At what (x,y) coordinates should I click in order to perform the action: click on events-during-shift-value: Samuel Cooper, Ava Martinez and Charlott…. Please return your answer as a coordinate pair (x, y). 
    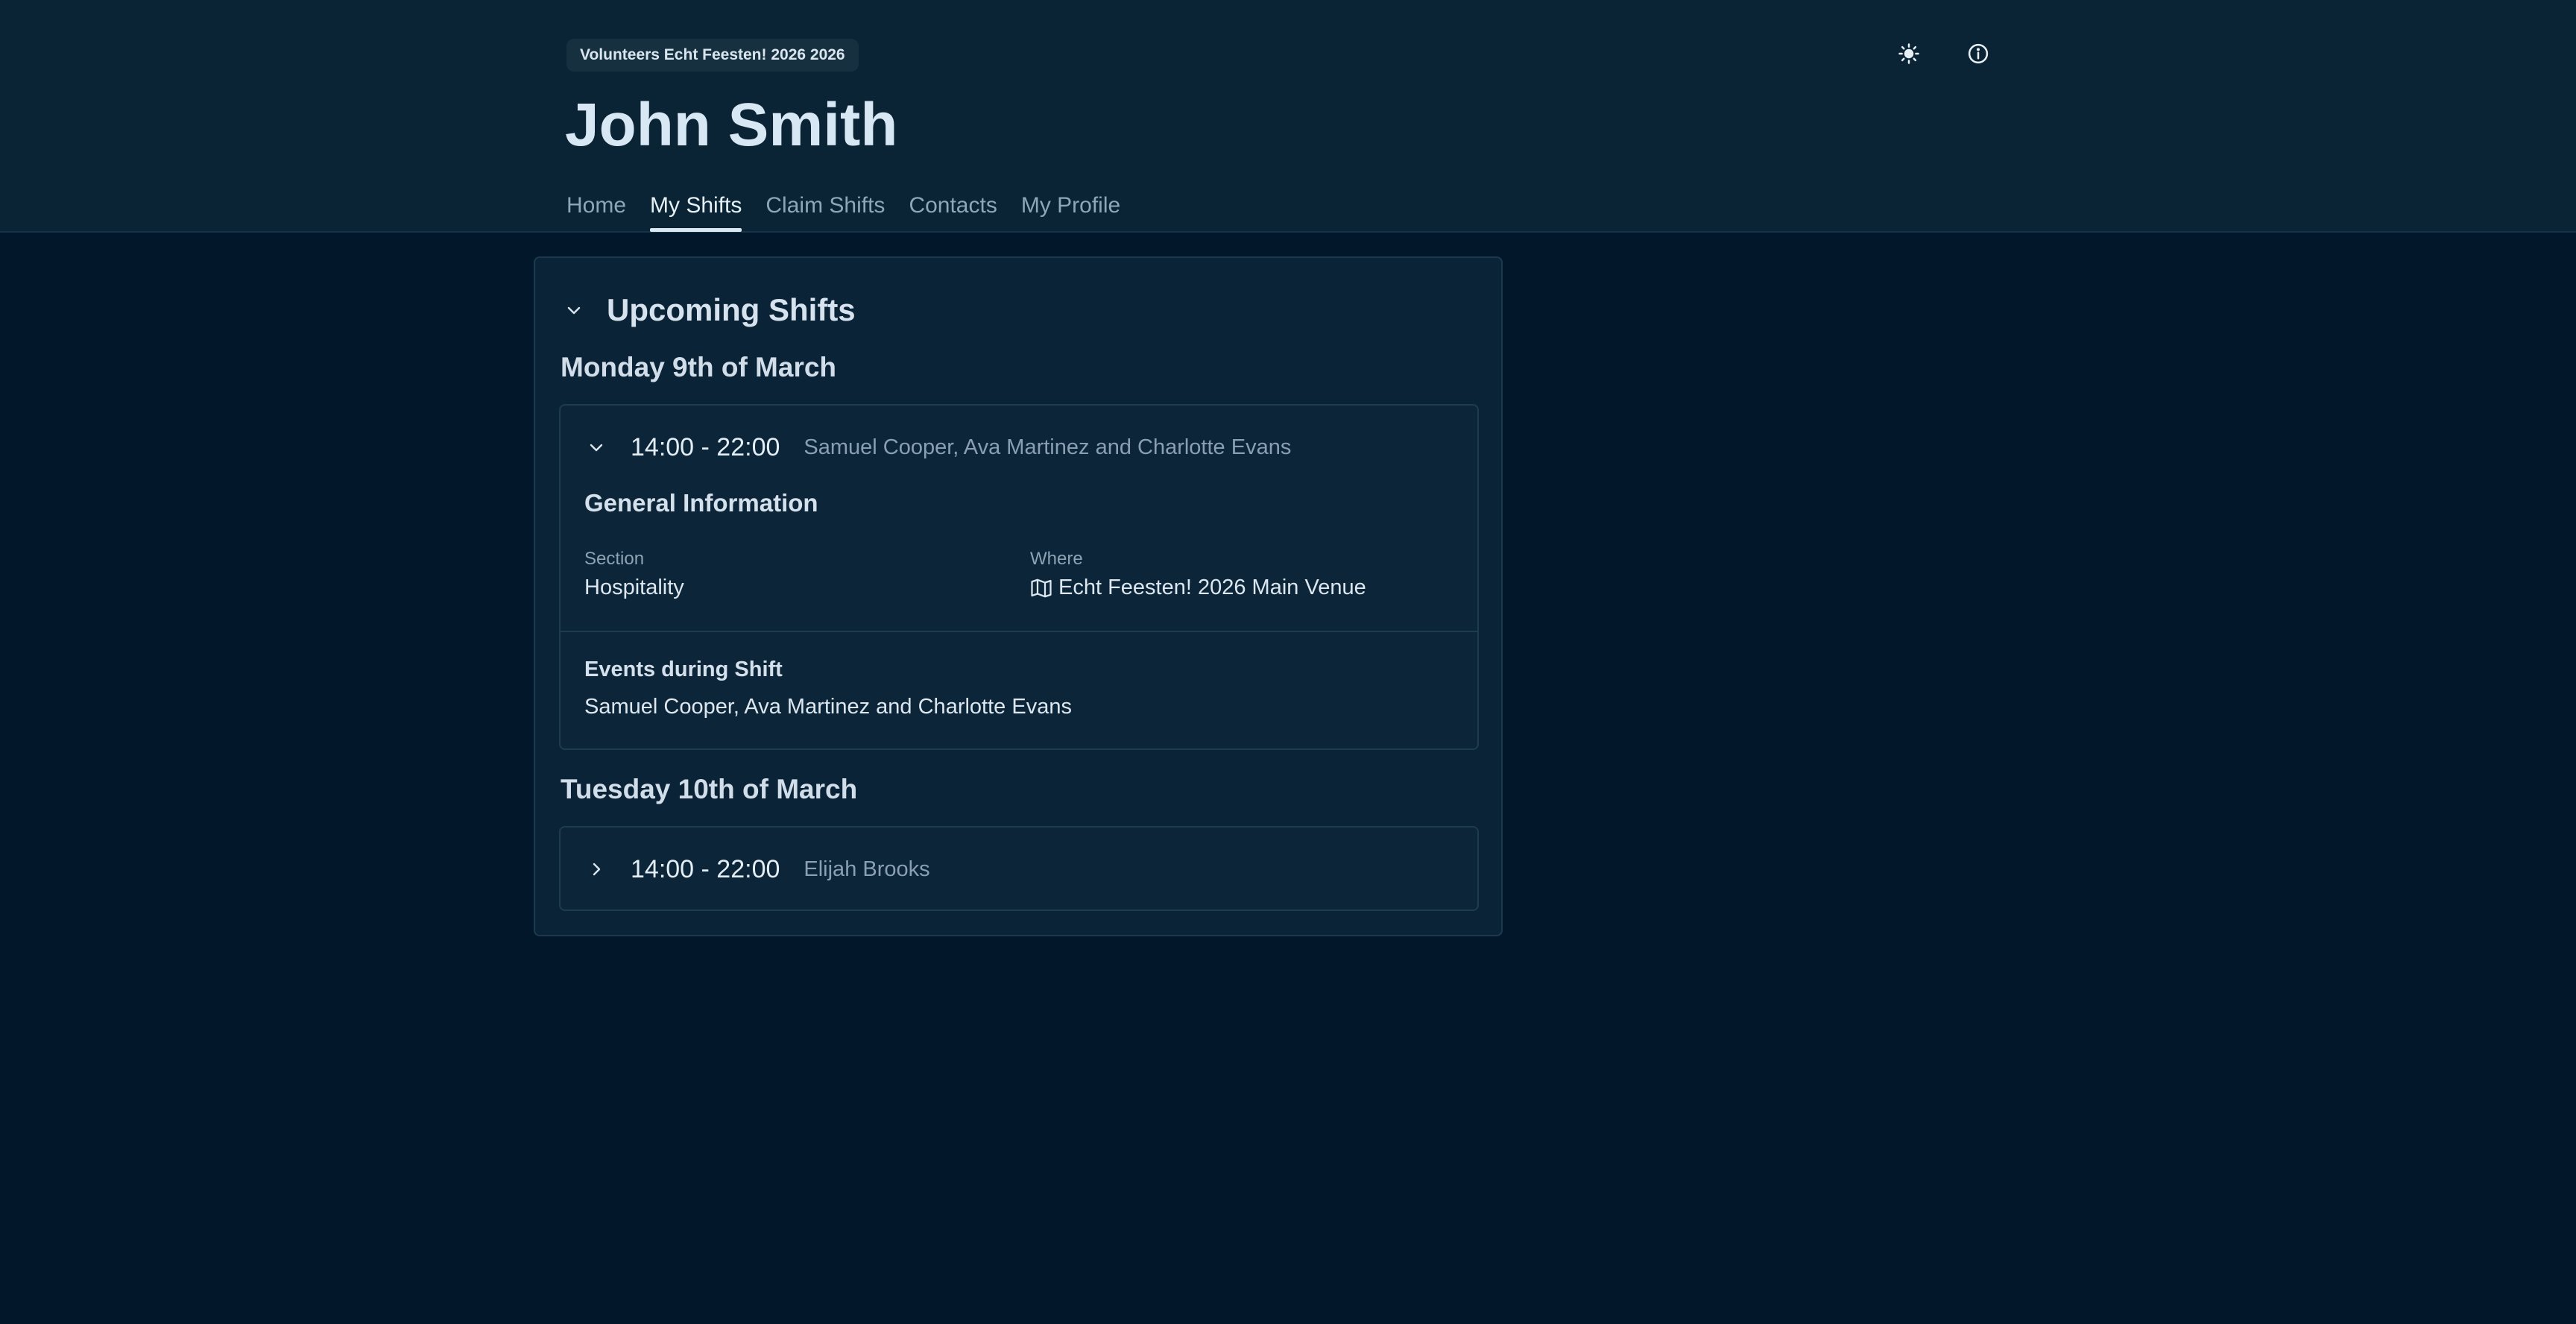
    Looking at the image, I should click on (828, 707).